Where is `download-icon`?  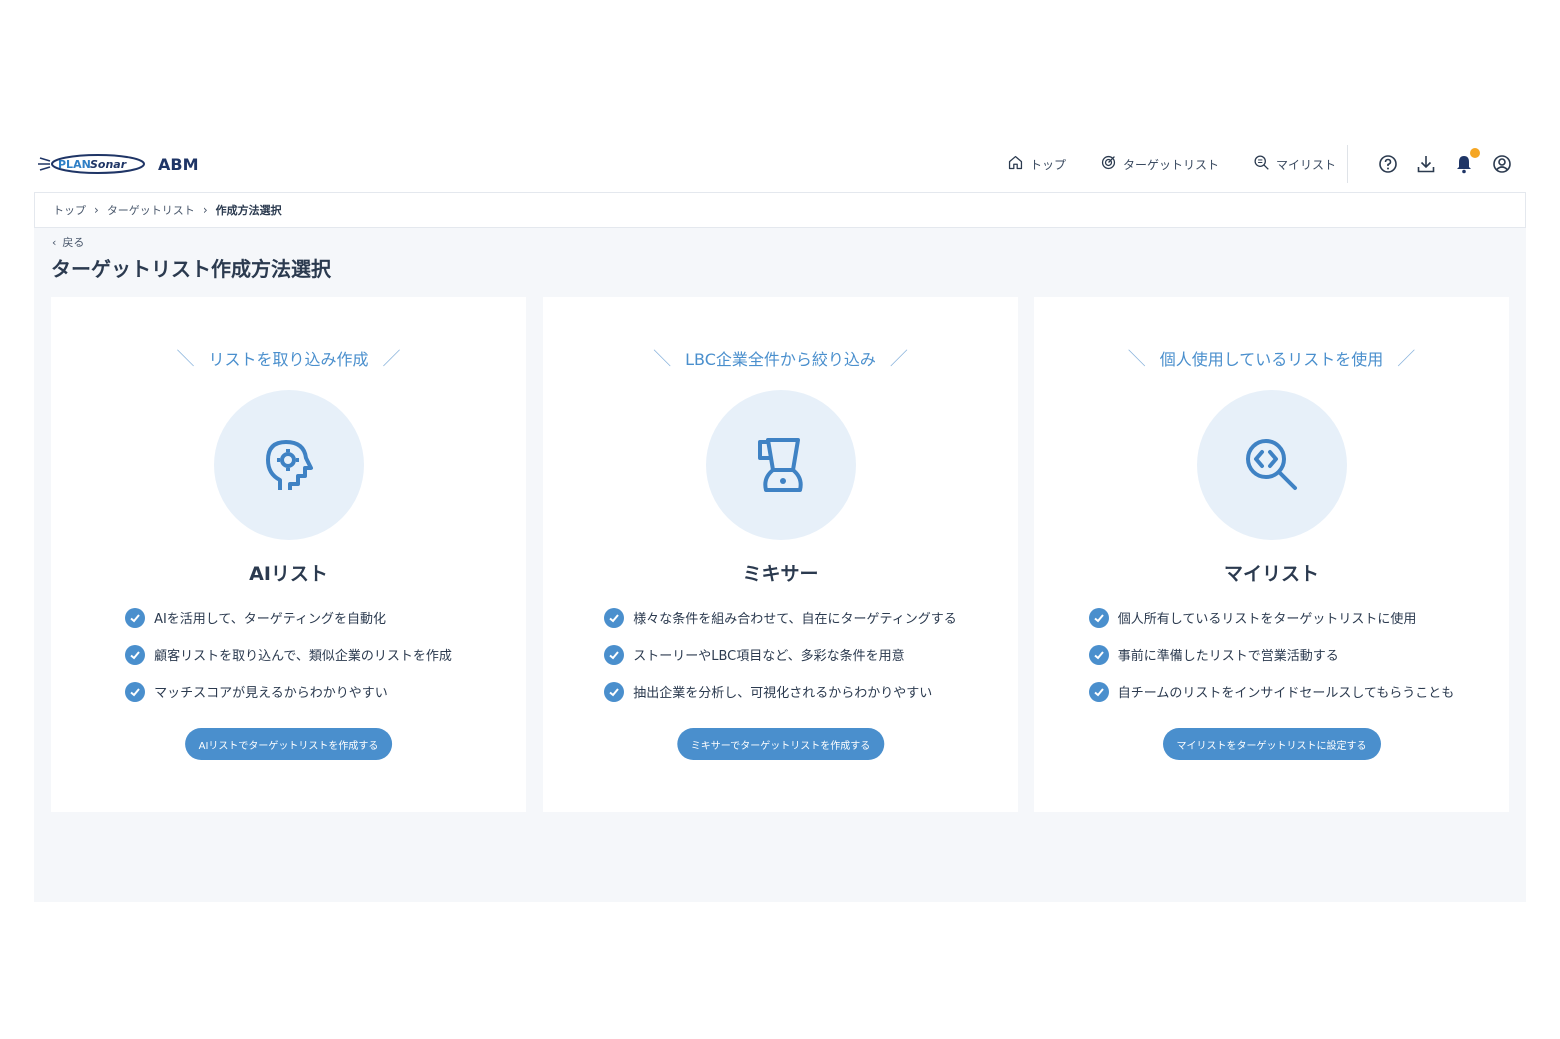 download-icon is located at coordinates (1426, 164).